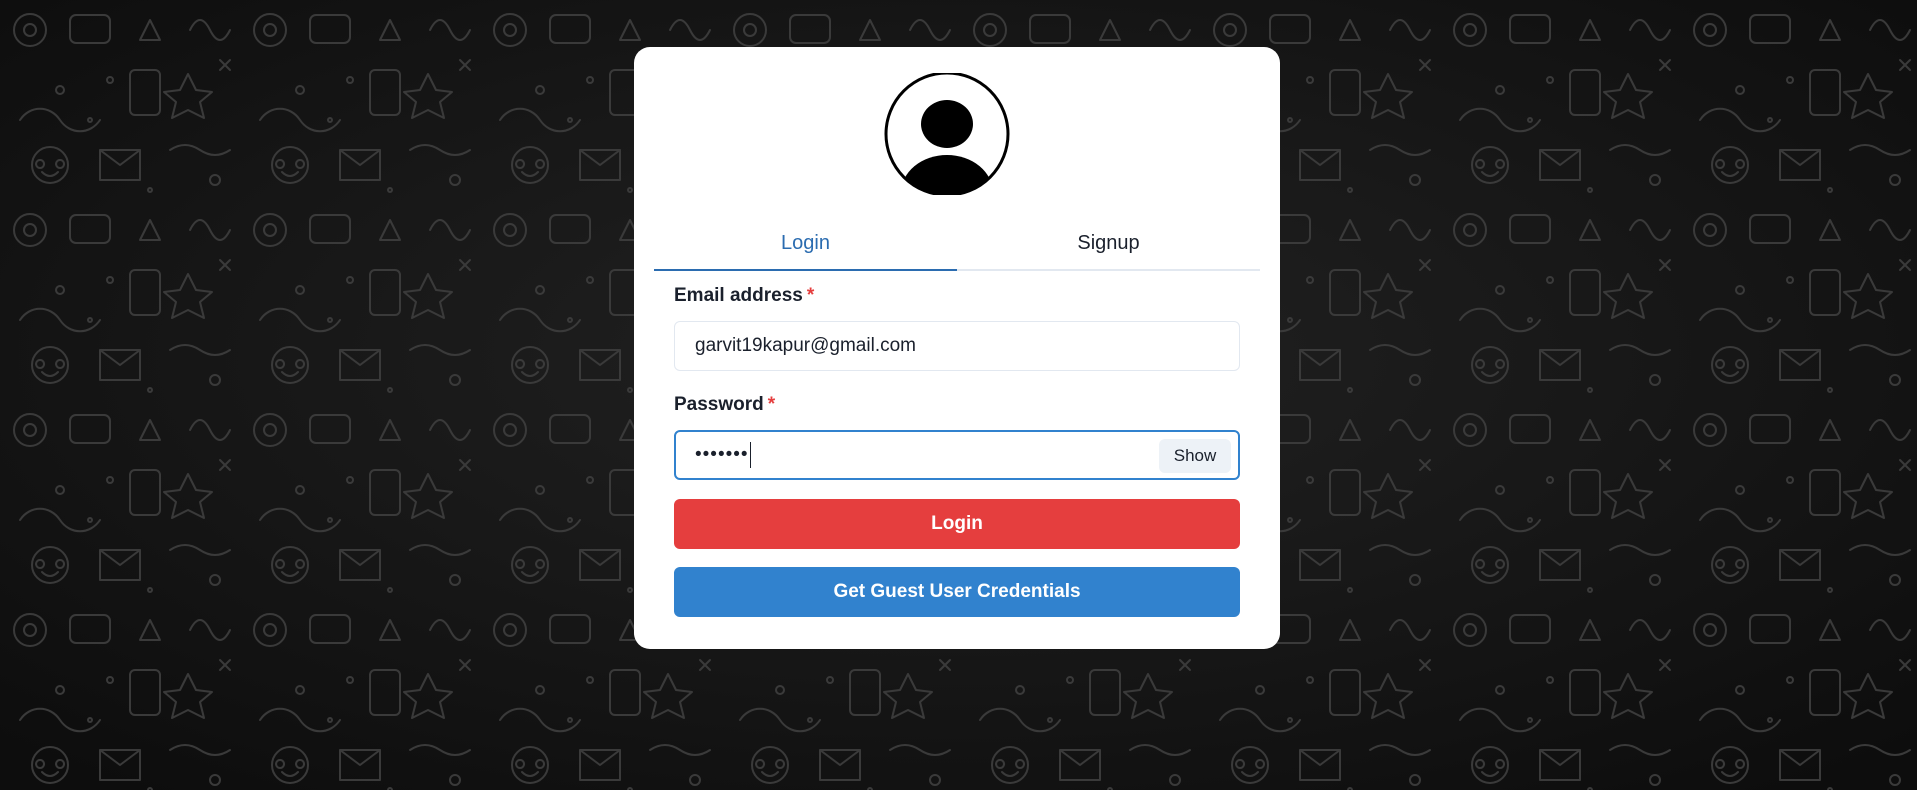 This screenshot has width=1917, height=790. Describe the element at coordinates (1108, 243) in the screenshot. I see `tab-signup: Signup` at that location.